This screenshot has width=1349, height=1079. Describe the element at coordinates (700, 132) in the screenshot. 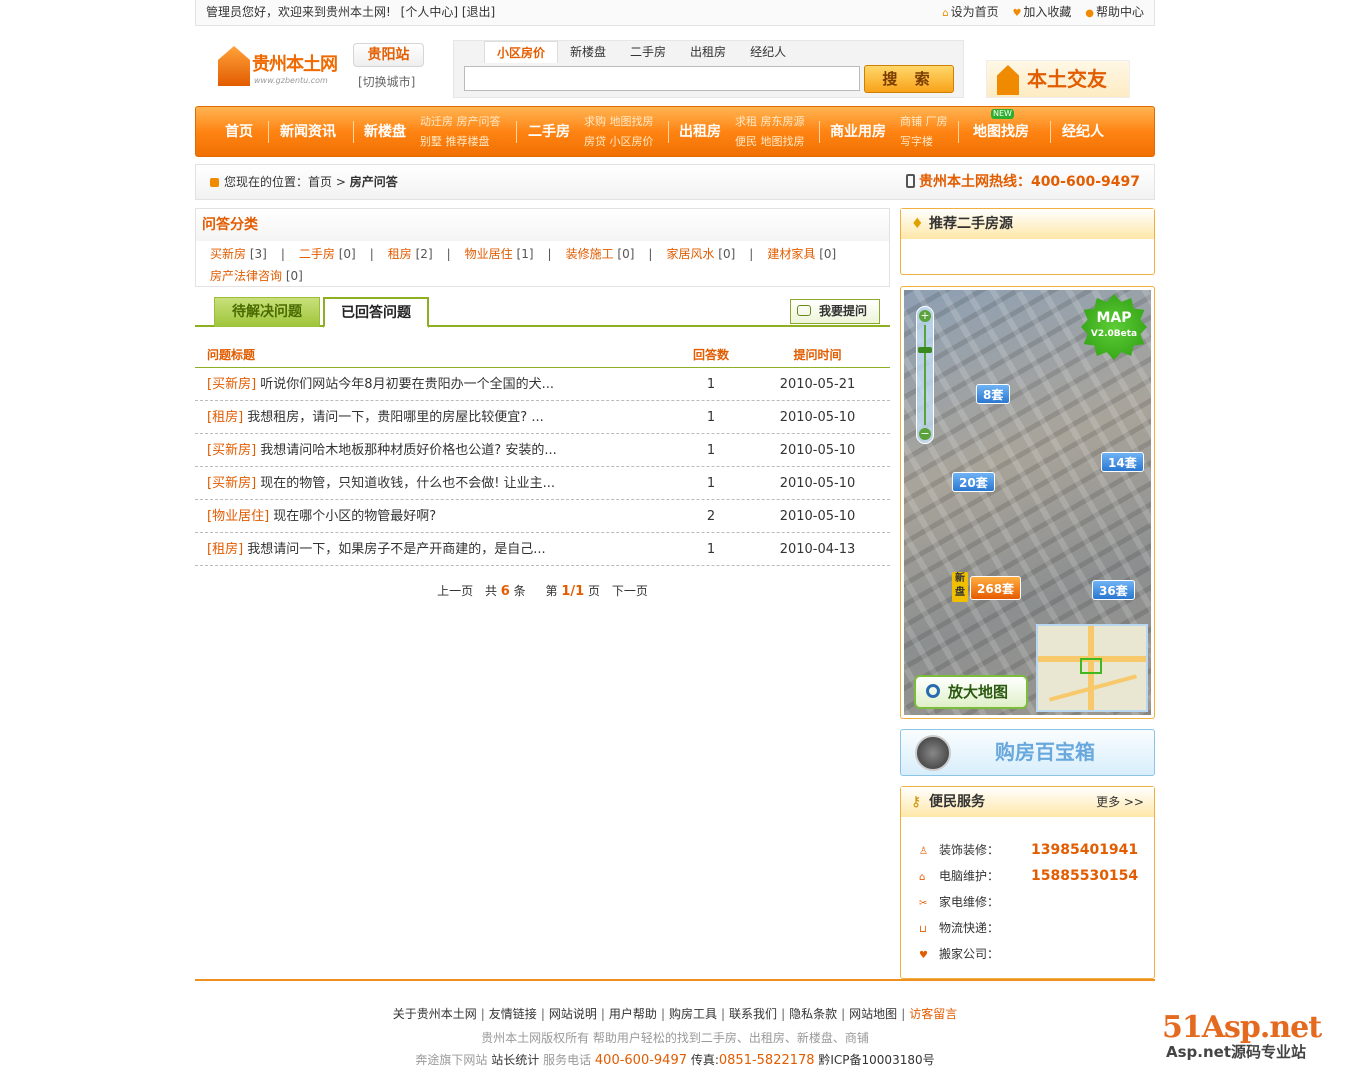

I see `nav-rent: 出租房` at that location.